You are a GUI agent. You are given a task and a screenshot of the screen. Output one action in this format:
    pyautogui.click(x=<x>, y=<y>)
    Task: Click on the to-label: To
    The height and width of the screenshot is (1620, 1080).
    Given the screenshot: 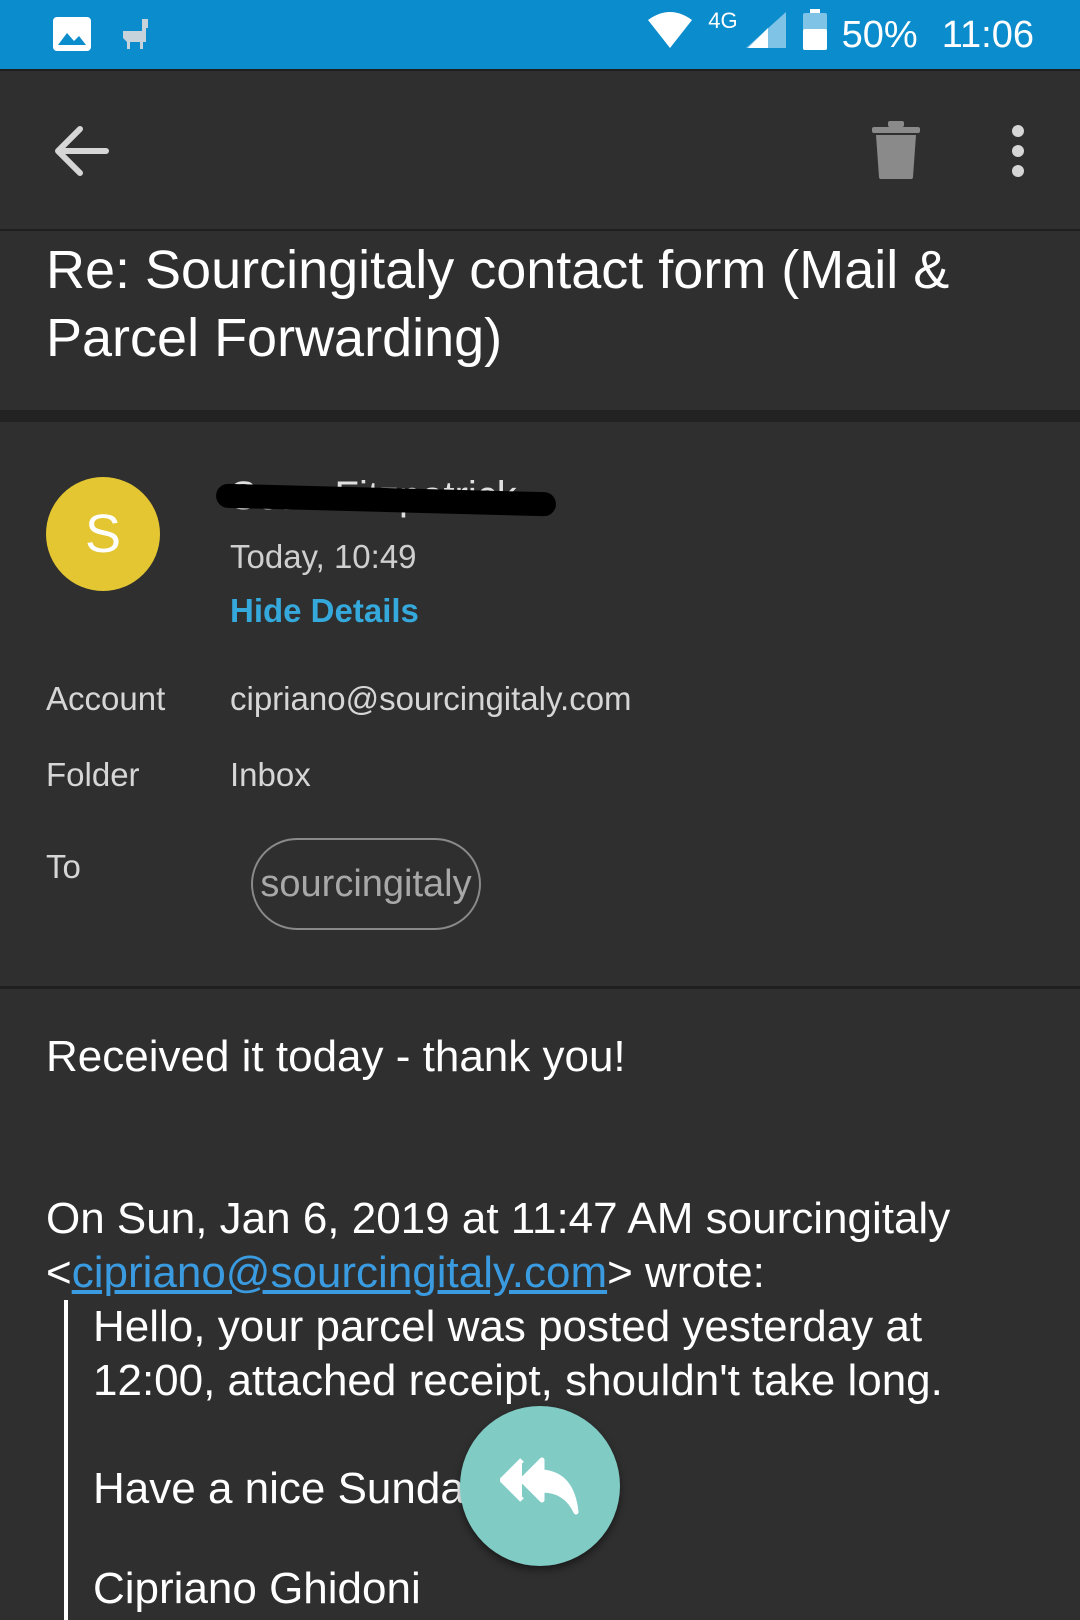 What is the action you would take?
    pyautogui.click(x=63, y=866)
    